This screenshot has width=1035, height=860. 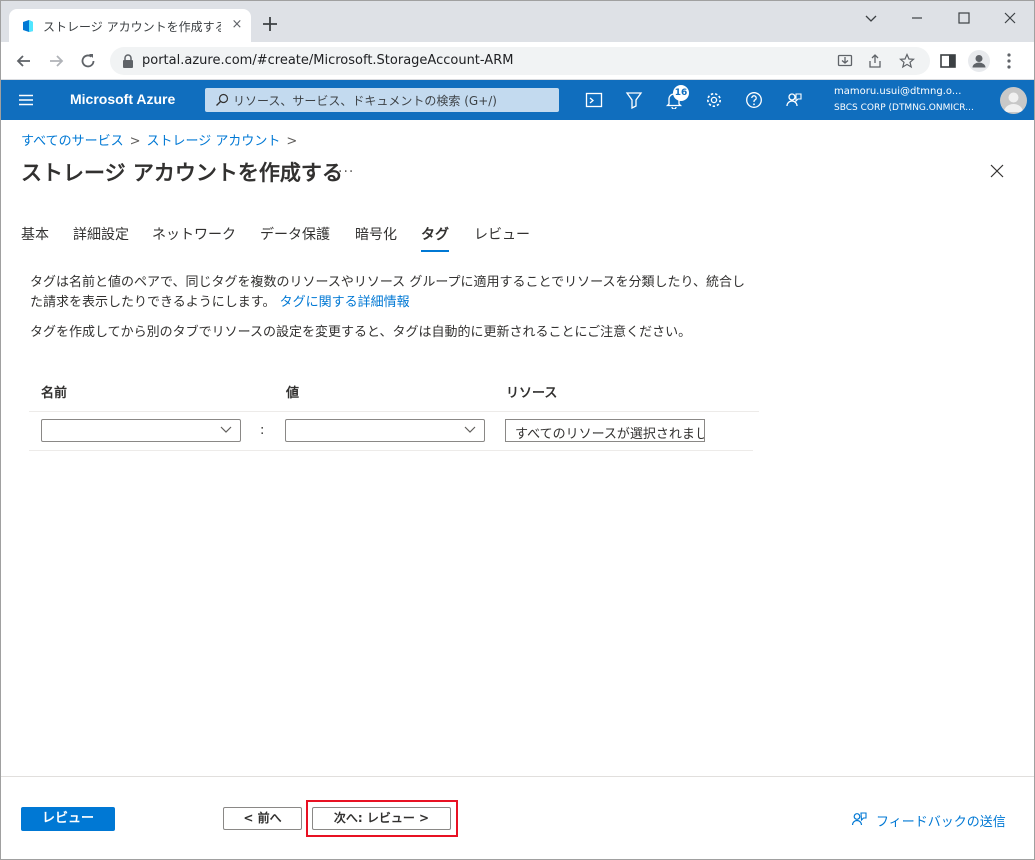 I want to click on next-review-button: 次へ: レビュー >, so click(x=381, y=818).